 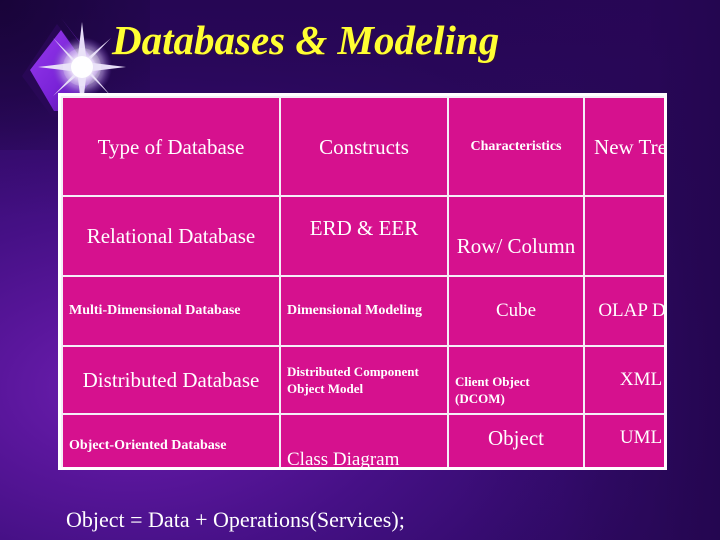 What do you see at coordinates (343, 459) in the screenshot?
I see `row-label-constructs: Class Diagram` at bounding box center [343, 459].